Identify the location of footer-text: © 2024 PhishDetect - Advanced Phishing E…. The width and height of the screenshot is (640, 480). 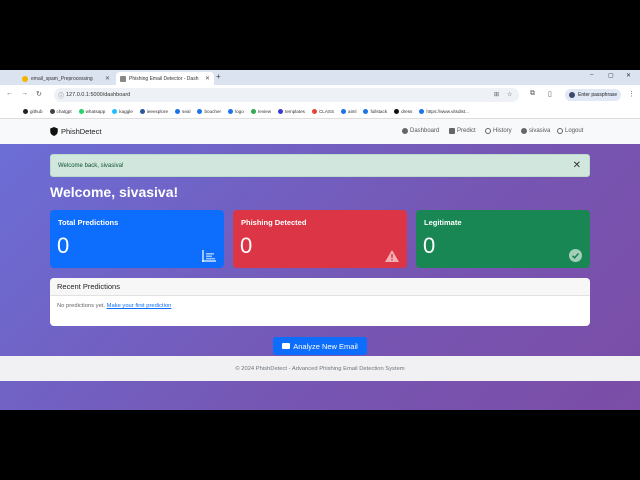
(320, 368).